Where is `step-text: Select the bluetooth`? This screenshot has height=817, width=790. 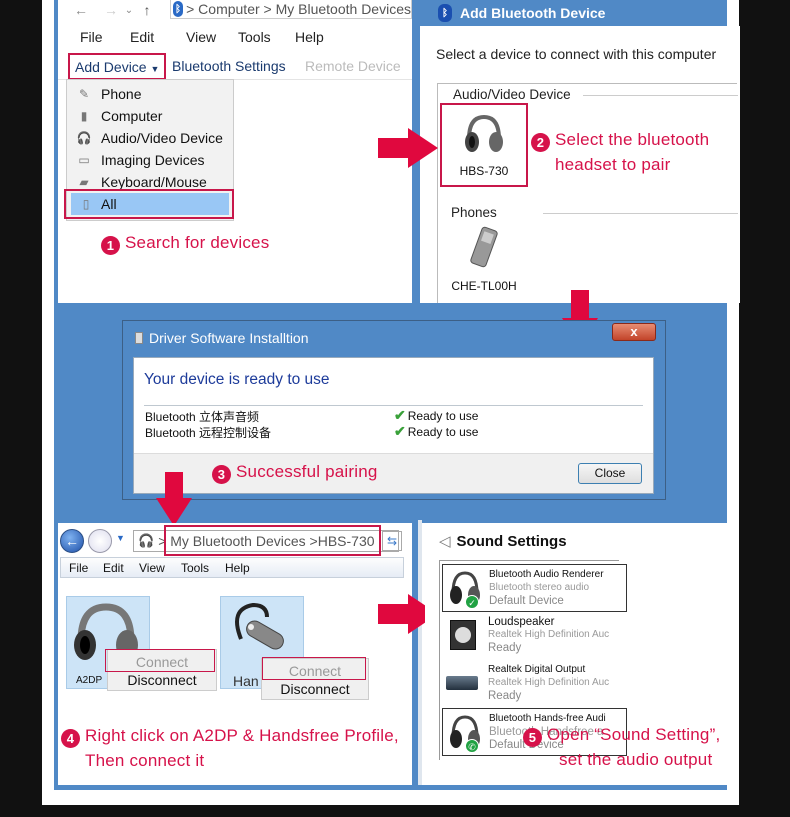
step-text: Select the bluetooth is located at coordinates (632, 139).